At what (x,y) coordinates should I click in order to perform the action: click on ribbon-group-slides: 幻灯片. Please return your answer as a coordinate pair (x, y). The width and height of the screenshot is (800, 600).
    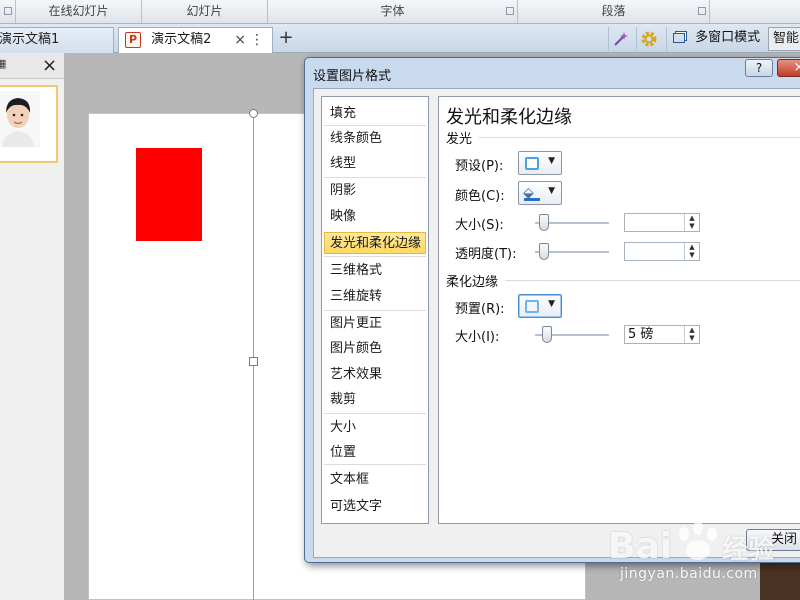
    Looking at the image, I should click on (205, 11).